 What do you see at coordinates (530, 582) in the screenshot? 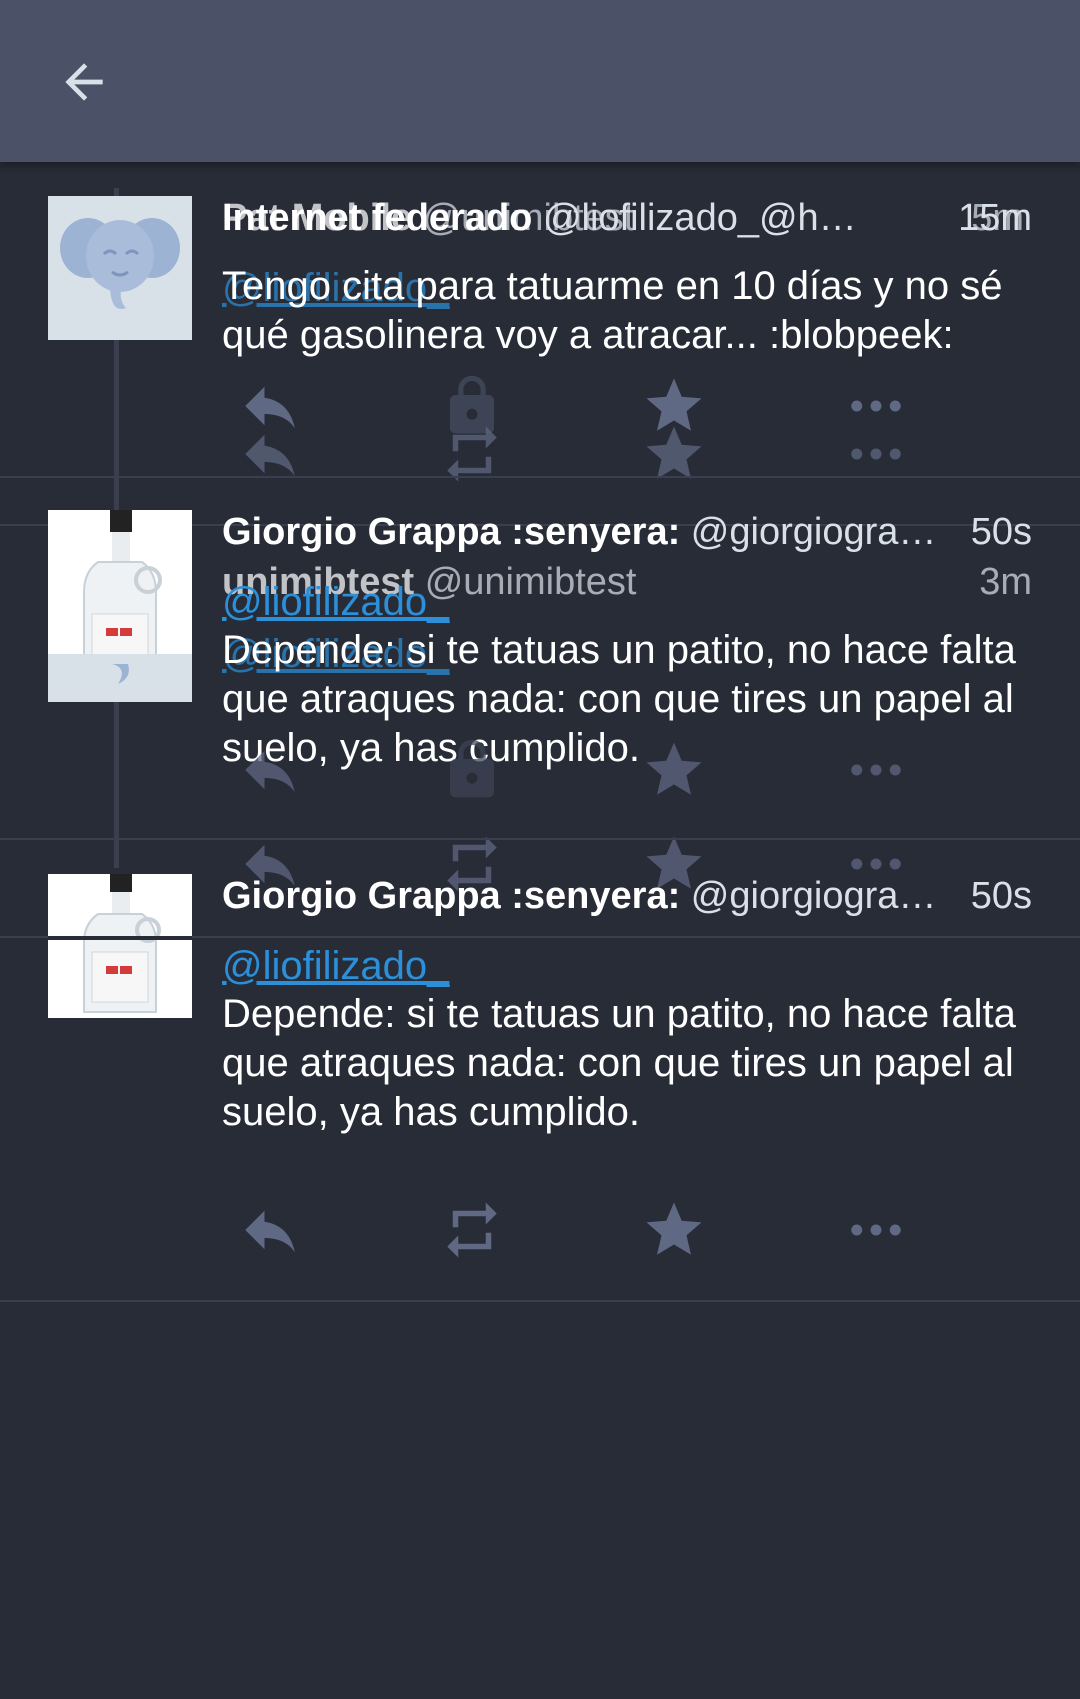
I see `account-handle: @unimibtest` at bounding box center [530, 582].